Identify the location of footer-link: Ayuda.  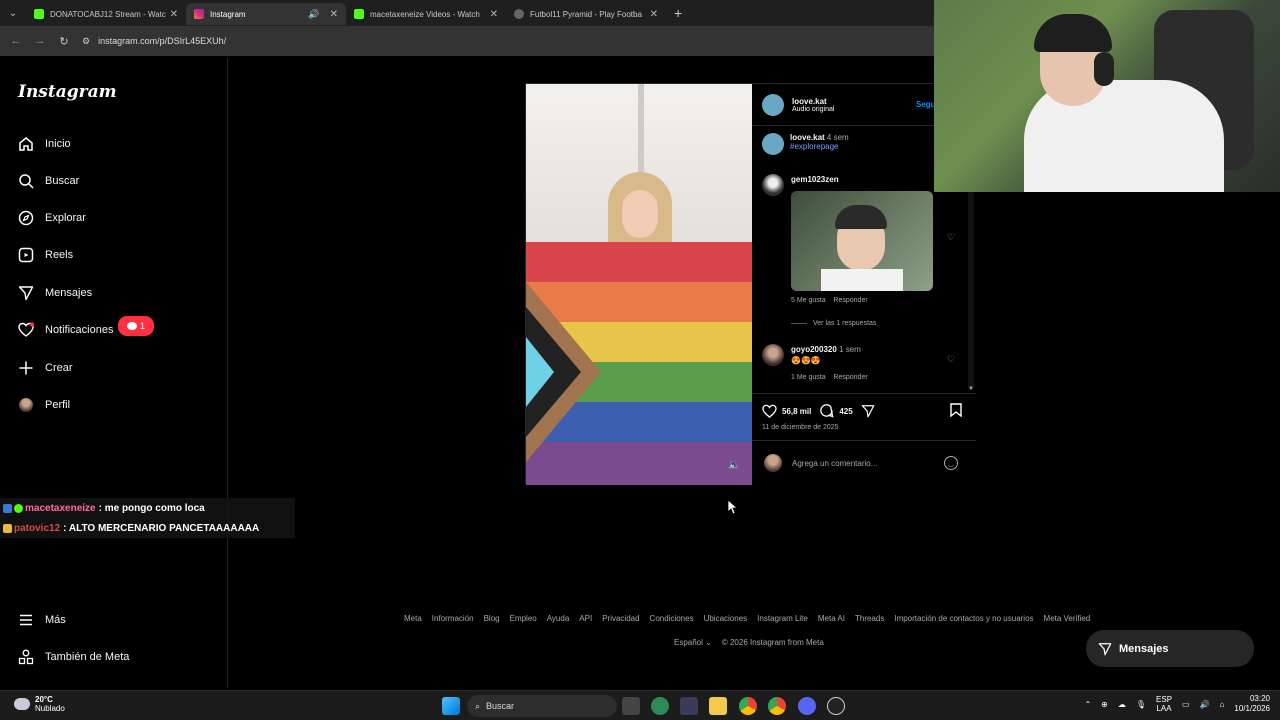
(558, 618).